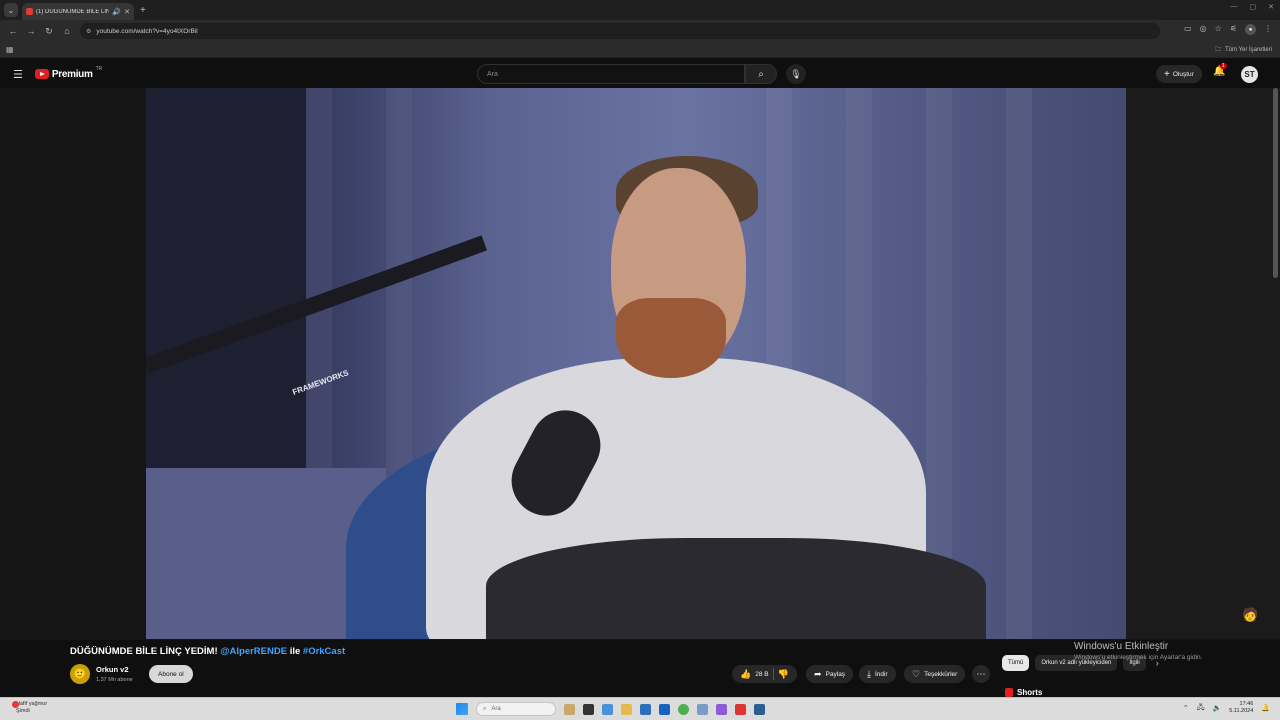  I want to click on like-count: 28 B, so click(761, 674).